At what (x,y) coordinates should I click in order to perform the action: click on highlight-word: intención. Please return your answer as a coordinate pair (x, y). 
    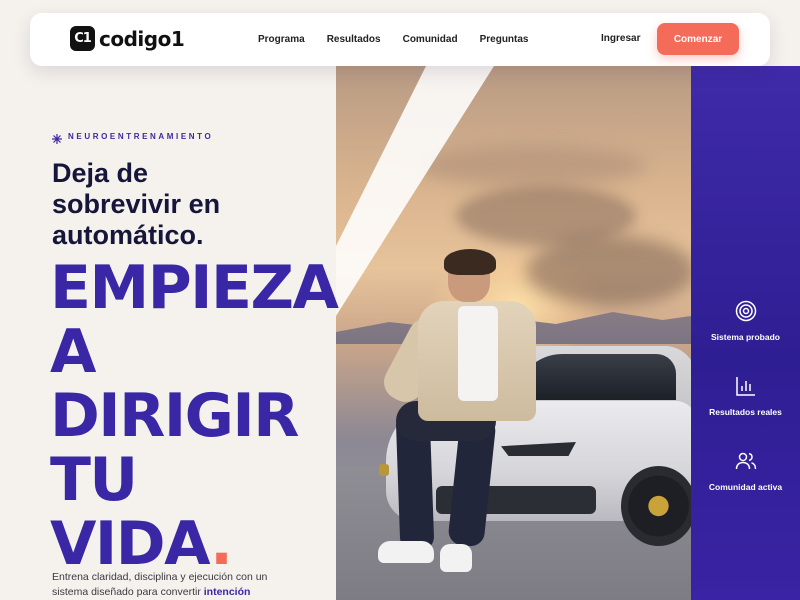
    Looking at the image, I should click on (227, 592).